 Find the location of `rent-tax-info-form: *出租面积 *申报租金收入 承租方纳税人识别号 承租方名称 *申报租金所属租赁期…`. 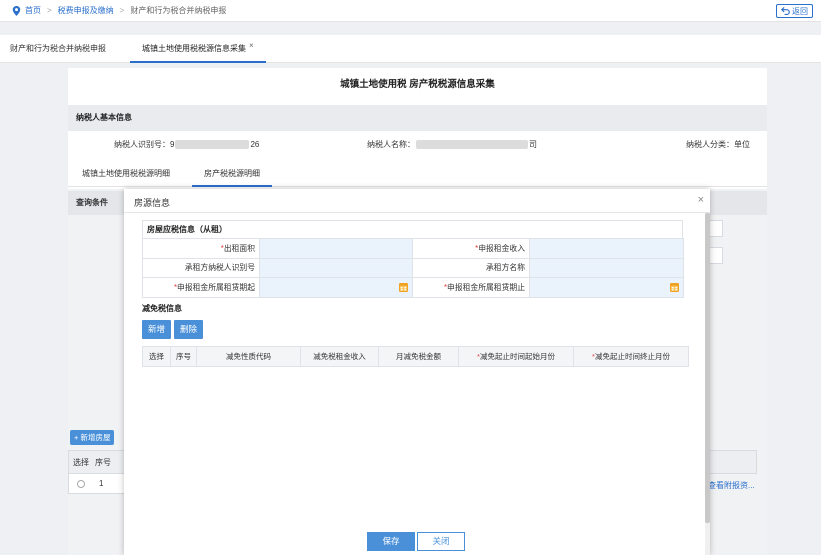

rent-tax-info-form: *出租面积 *申报租金收入 承租方纳税人识别号 承租方名称 *申报租金所属租赁期… is located at coordinates (413, 268).